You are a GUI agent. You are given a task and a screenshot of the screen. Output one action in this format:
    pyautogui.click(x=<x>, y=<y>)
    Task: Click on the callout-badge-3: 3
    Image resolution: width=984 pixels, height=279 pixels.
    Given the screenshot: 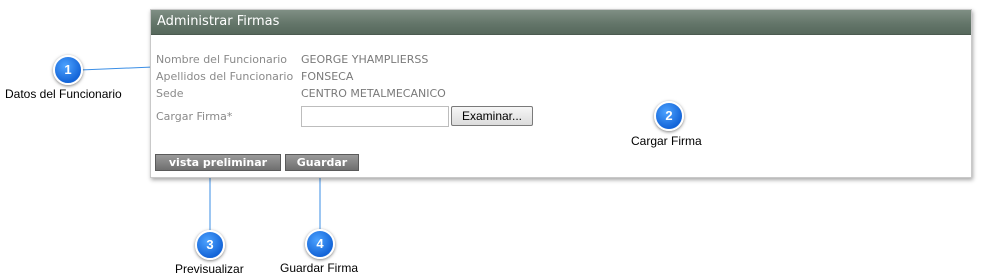 What is the action you would take?
    pyautogui.click(x=210, y=245)
    